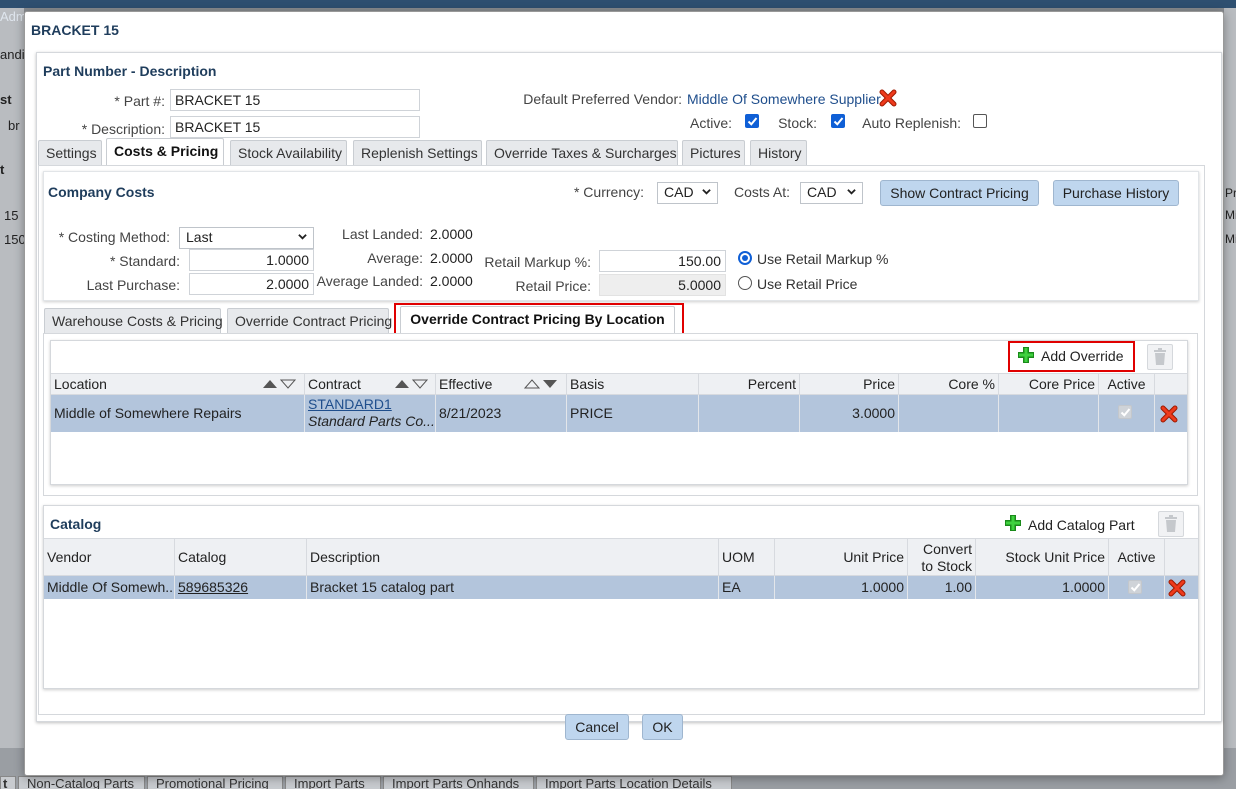 The image size is (1236, 789). I want to click on add-icon, so click(1013, 523).